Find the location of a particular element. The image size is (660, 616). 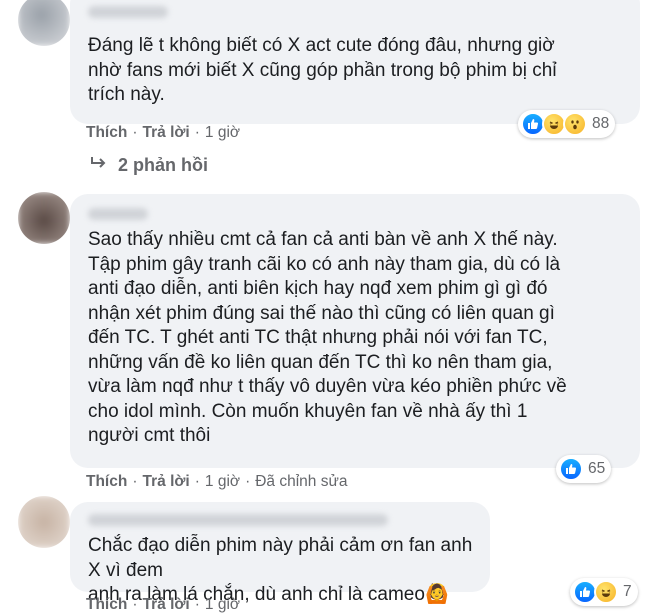

haha-icon is located at coordinates (606, 592).